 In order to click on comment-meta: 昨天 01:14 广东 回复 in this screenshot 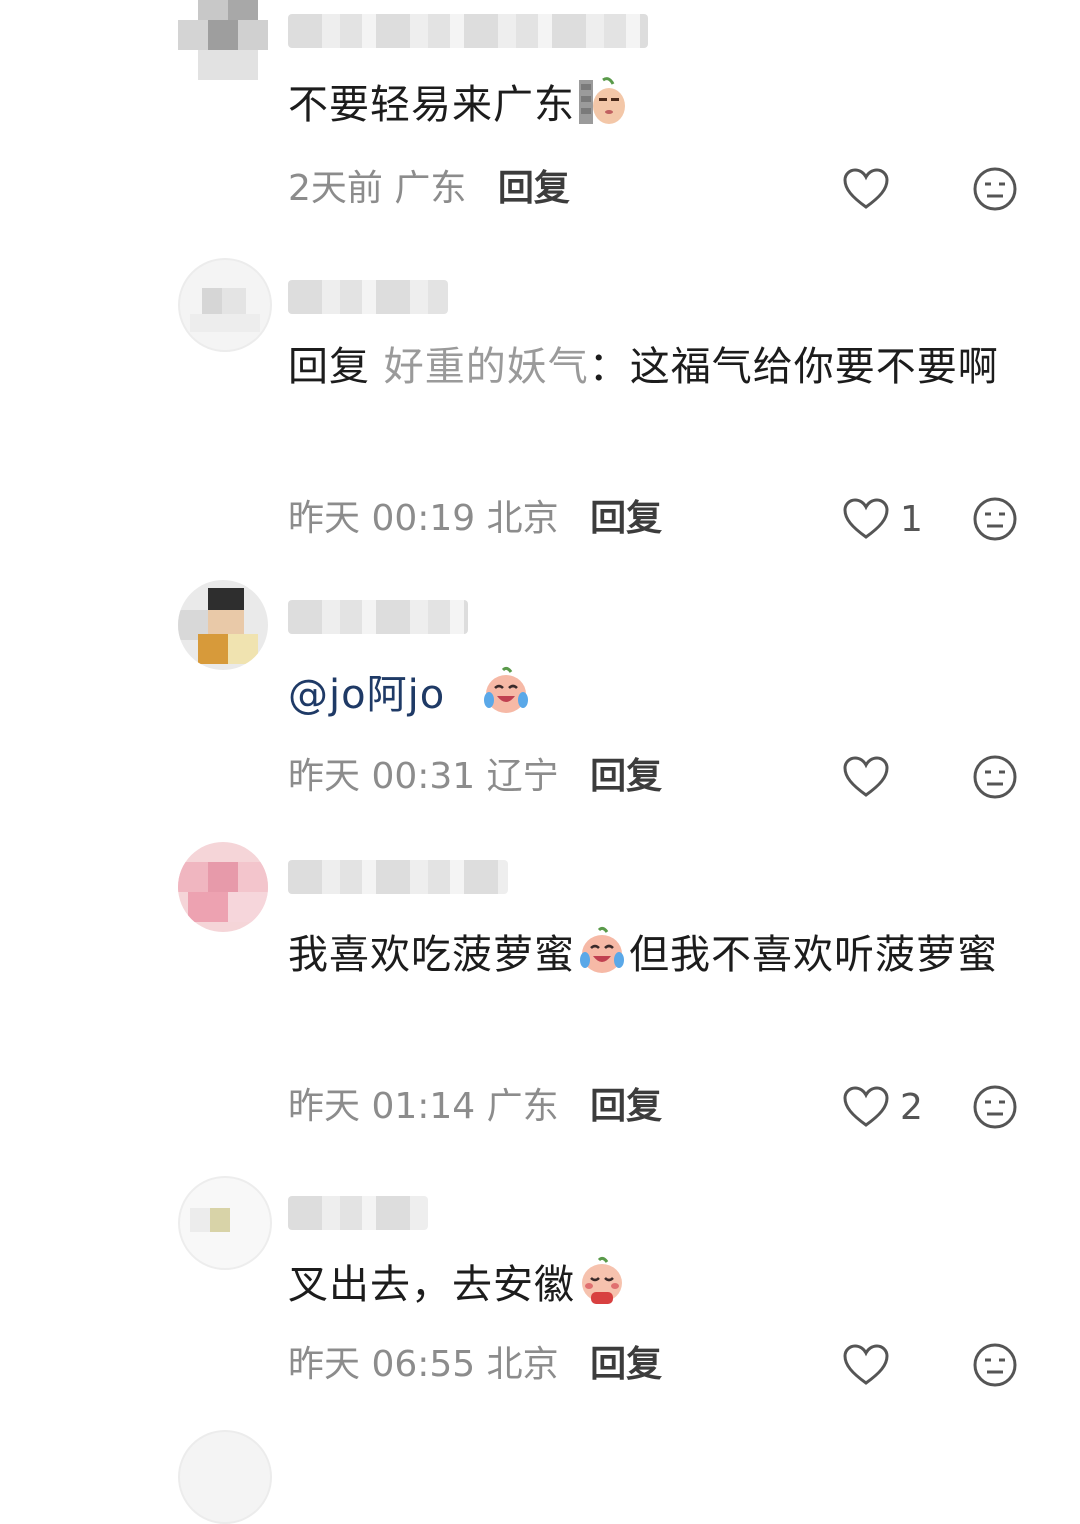, I will do `click(475, 1107)`.